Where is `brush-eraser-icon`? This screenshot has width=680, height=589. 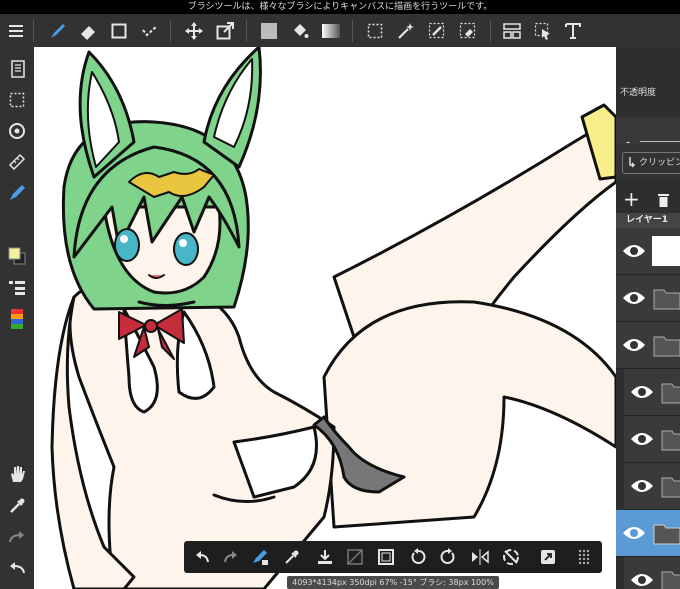
brush-eraser-icon is located at coordinates (260, 557).